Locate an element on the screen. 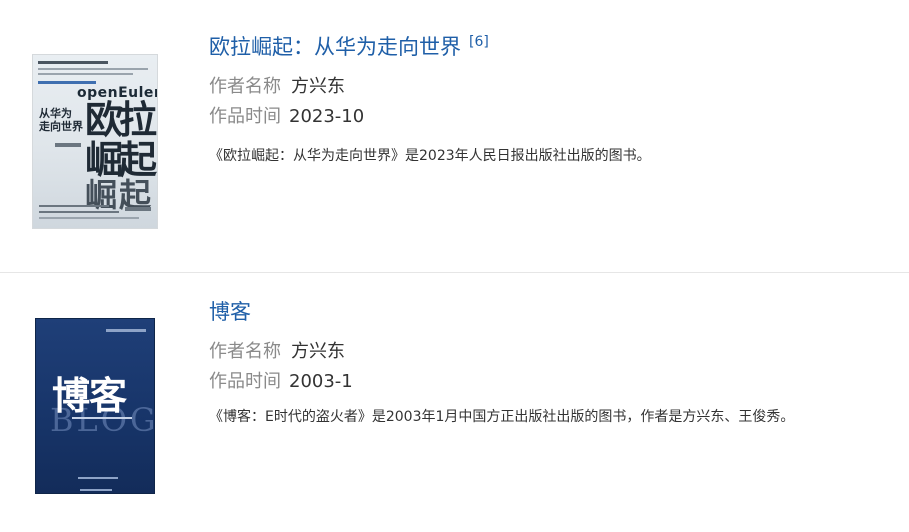  book-cover-image: openEuler 欧 拉 崛 起 崛 起 从华为 走向世界 is located at coordinates (95, 141).